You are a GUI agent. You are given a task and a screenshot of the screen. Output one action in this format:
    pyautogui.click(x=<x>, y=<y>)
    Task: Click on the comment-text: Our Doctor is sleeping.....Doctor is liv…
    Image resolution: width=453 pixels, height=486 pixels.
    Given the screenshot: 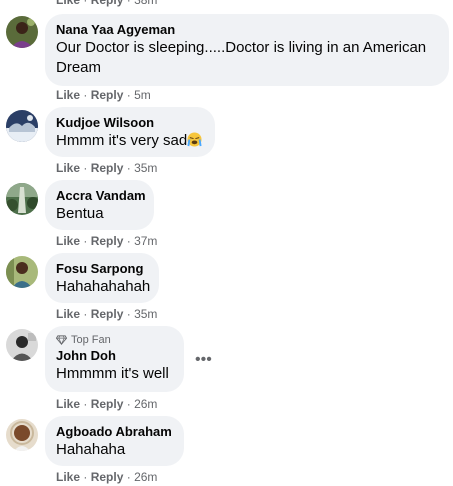 What is the action you would take?
    pyautogui.click(x=241, y=57)
    